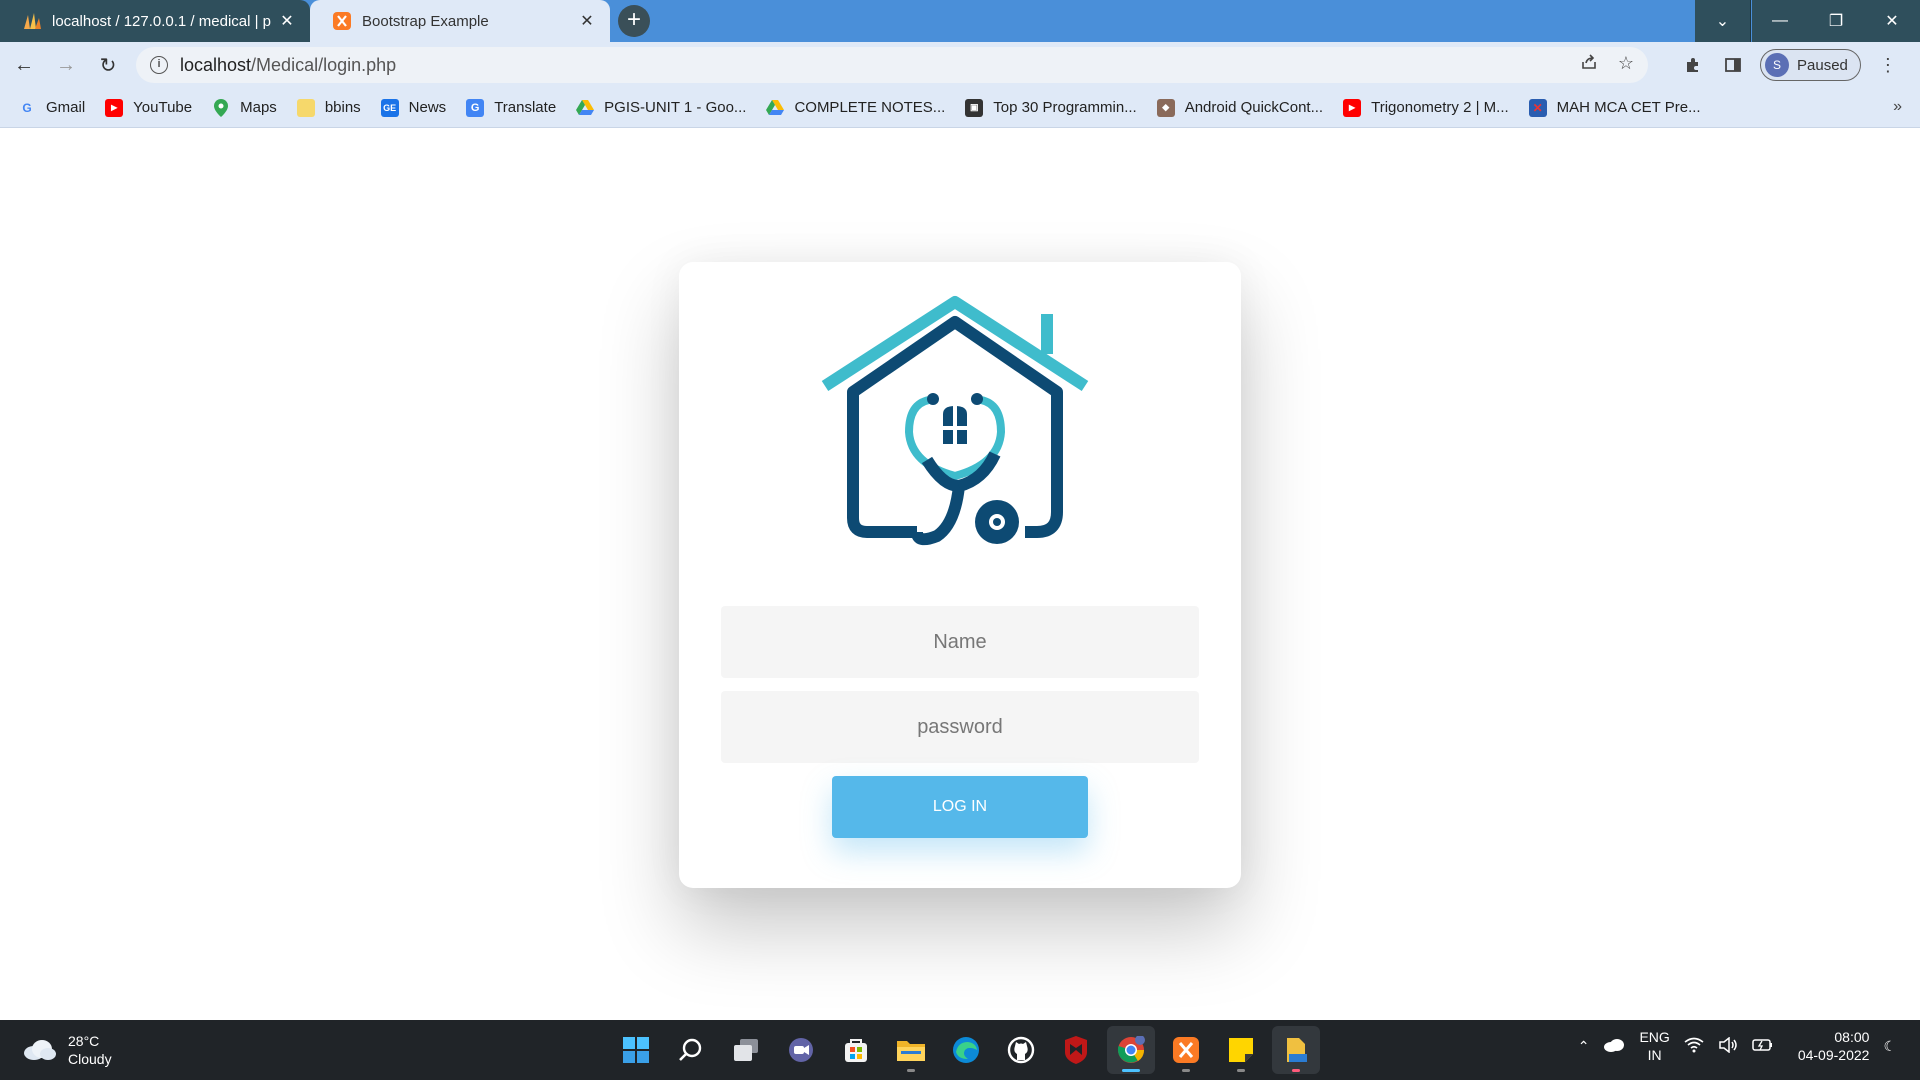 Image resolution: width=1920 pixels, height=1080 pixels. What do you see at coordinates (1834, 1046) in the screenshot?
I see `clock: 08:00 04-09-2022` at bounding box center [1834, 1046].